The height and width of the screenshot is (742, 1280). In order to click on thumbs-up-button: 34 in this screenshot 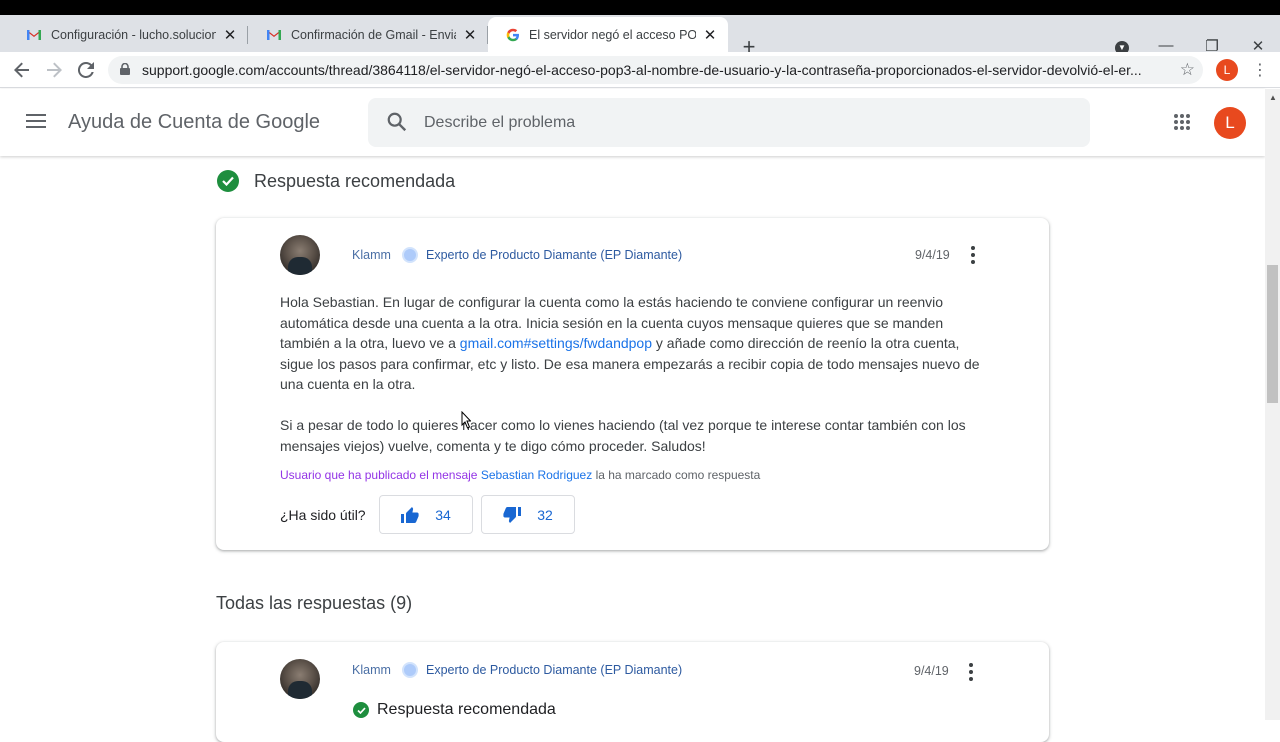, I will do `click(426, 514)`.